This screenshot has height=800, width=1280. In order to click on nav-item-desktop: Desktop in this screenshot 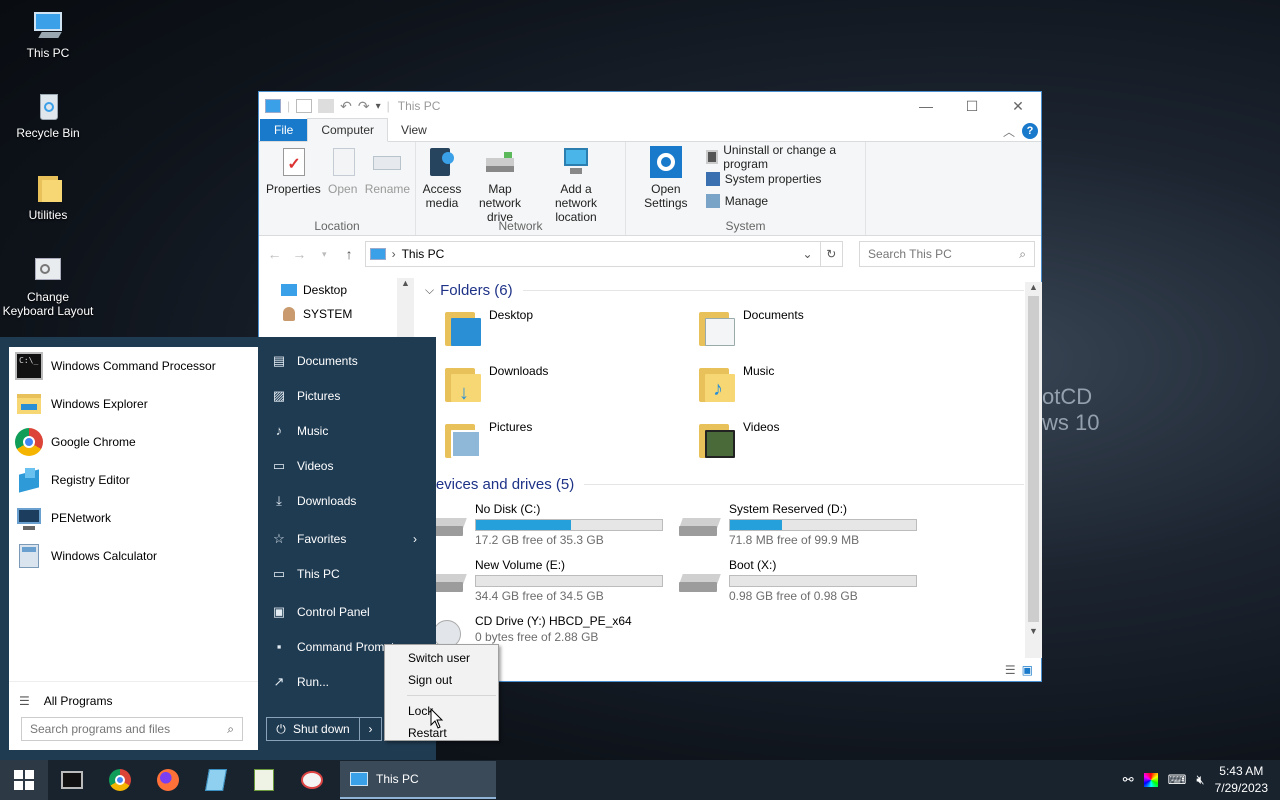, I will do `click(336, 290)`.